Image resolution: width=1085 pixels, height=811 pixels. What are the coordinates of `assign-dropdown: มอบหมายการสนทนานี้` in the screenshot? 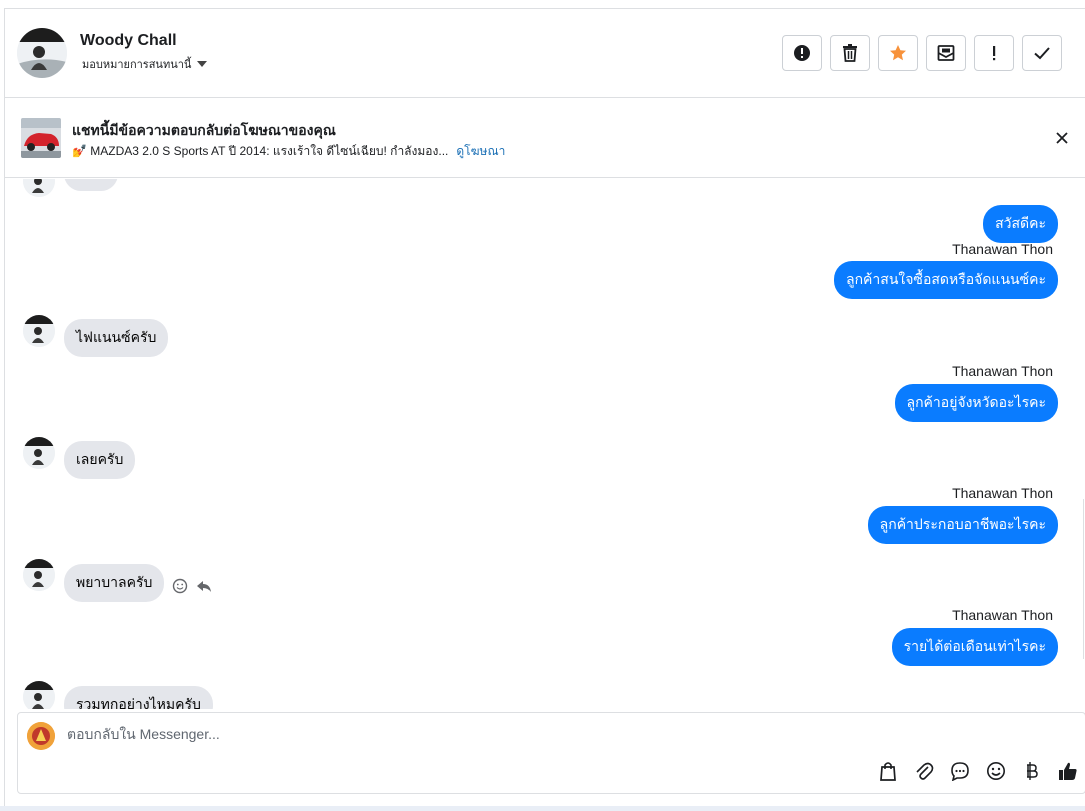 It's located at (145, 64).